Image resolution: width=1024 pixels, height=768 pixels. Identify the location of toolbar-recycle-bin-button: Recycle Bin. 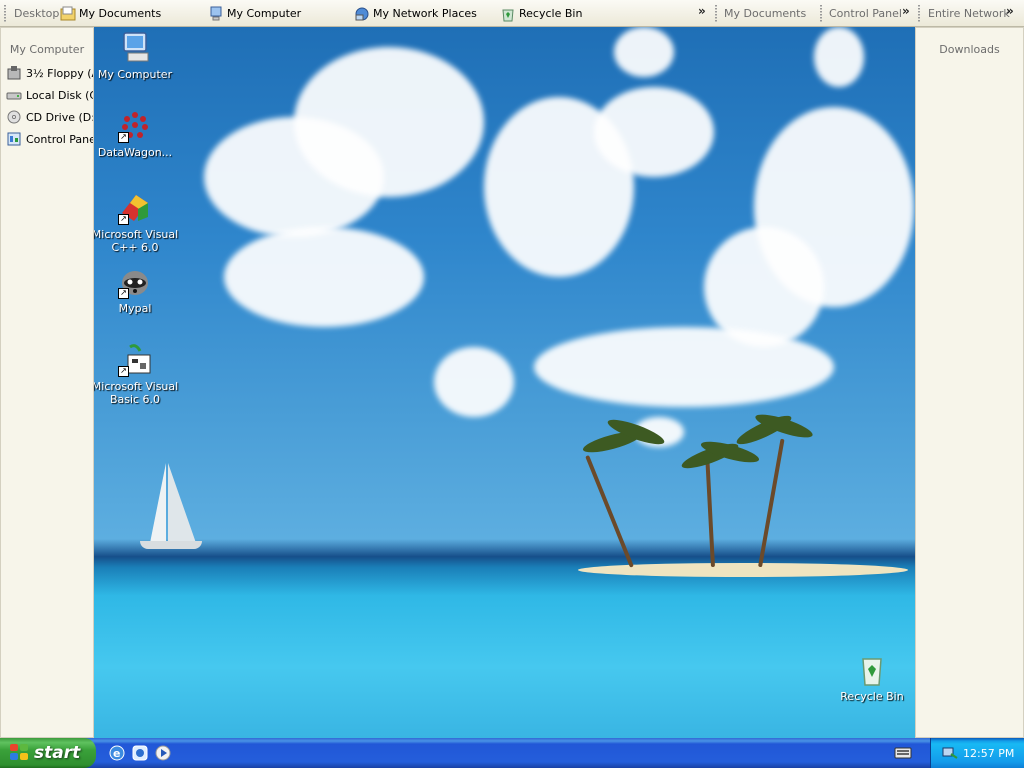
(541, 13).